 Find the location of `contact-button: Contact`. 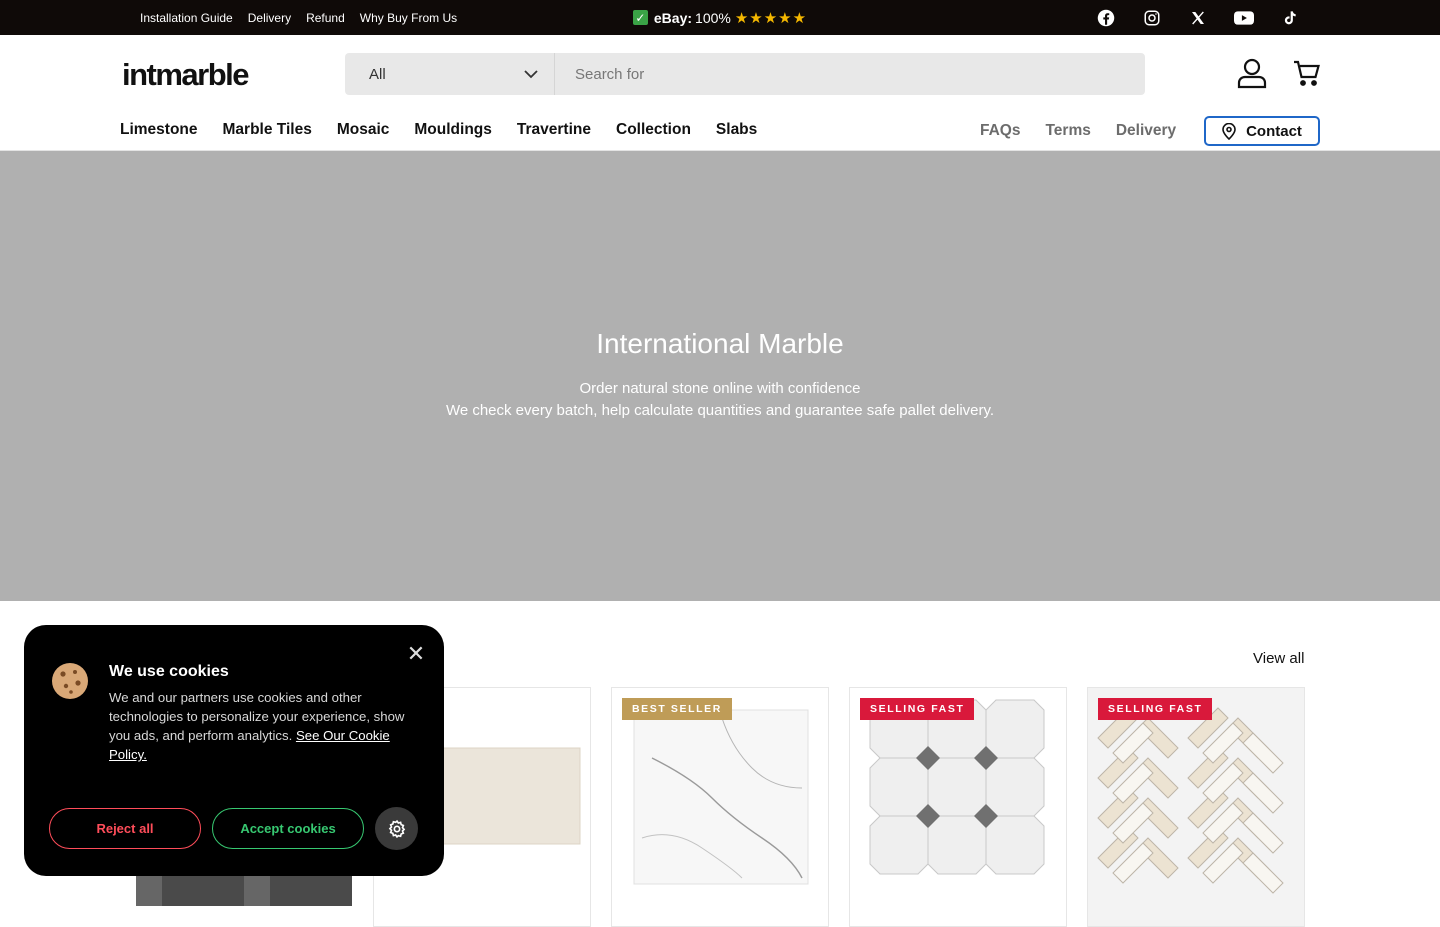

contact-button: Contact is located at coordinates (1262, 131).